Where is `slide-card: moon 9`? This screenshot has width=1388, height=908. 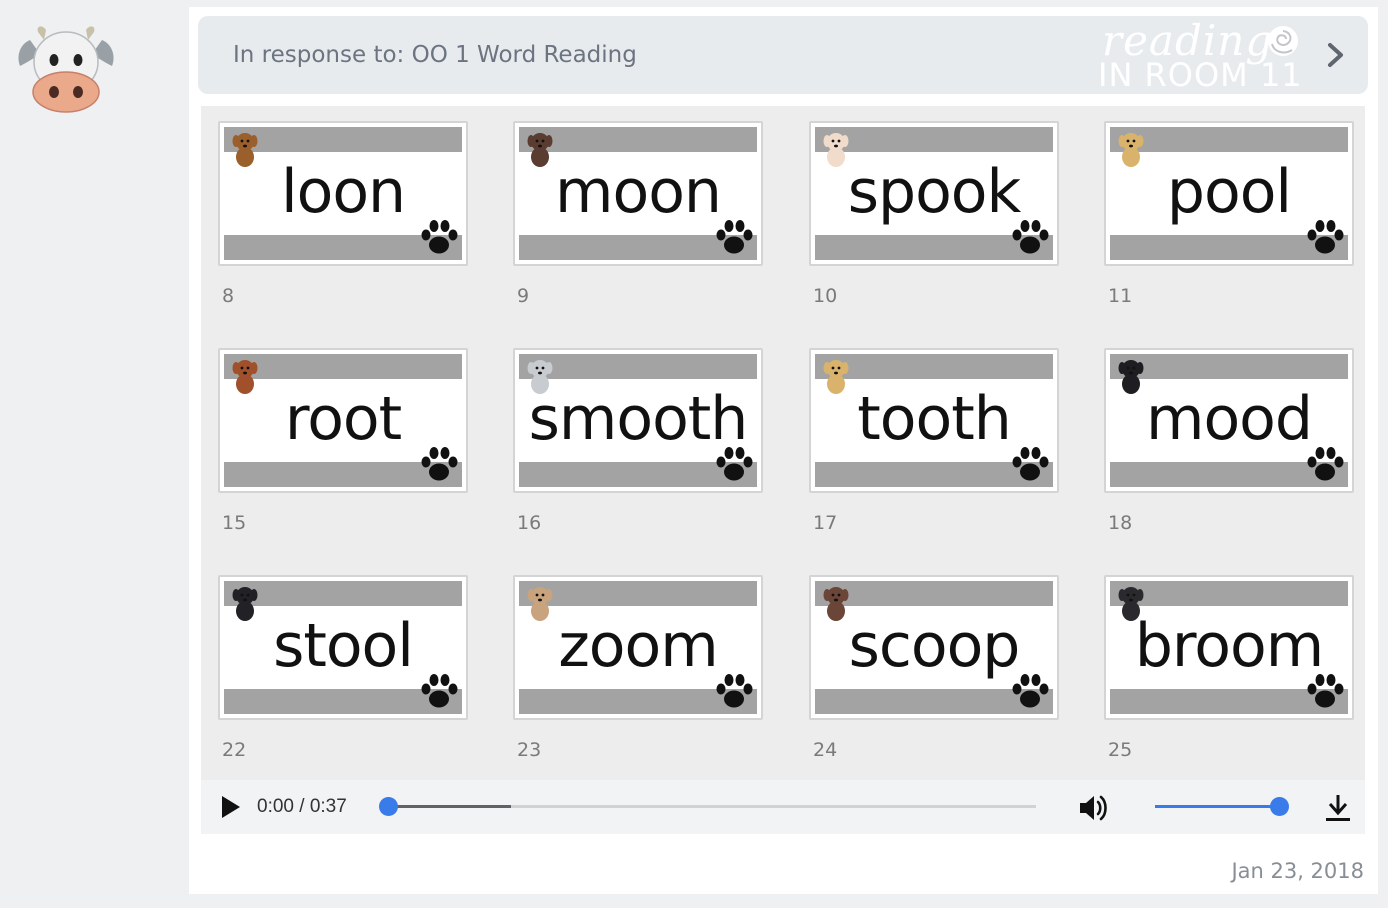
slide-card: moon 9 is located at coordinates (638, 214).